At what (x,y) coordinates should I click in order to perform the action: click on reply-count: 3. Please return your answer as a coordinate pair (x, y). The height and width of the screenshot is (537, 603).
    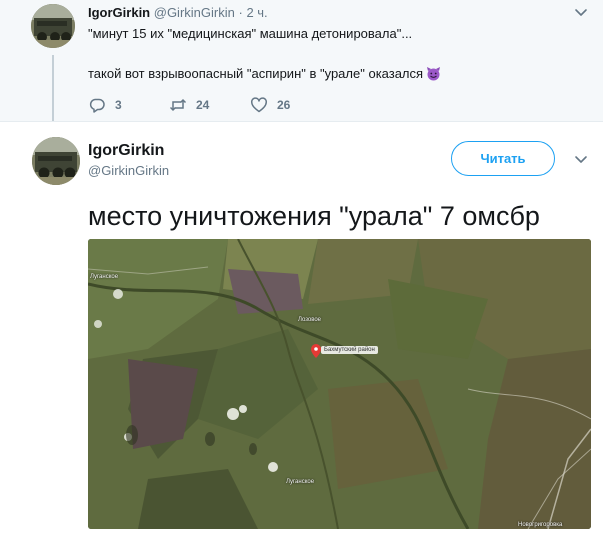
    Looking at the image, I should click on (118, 105).